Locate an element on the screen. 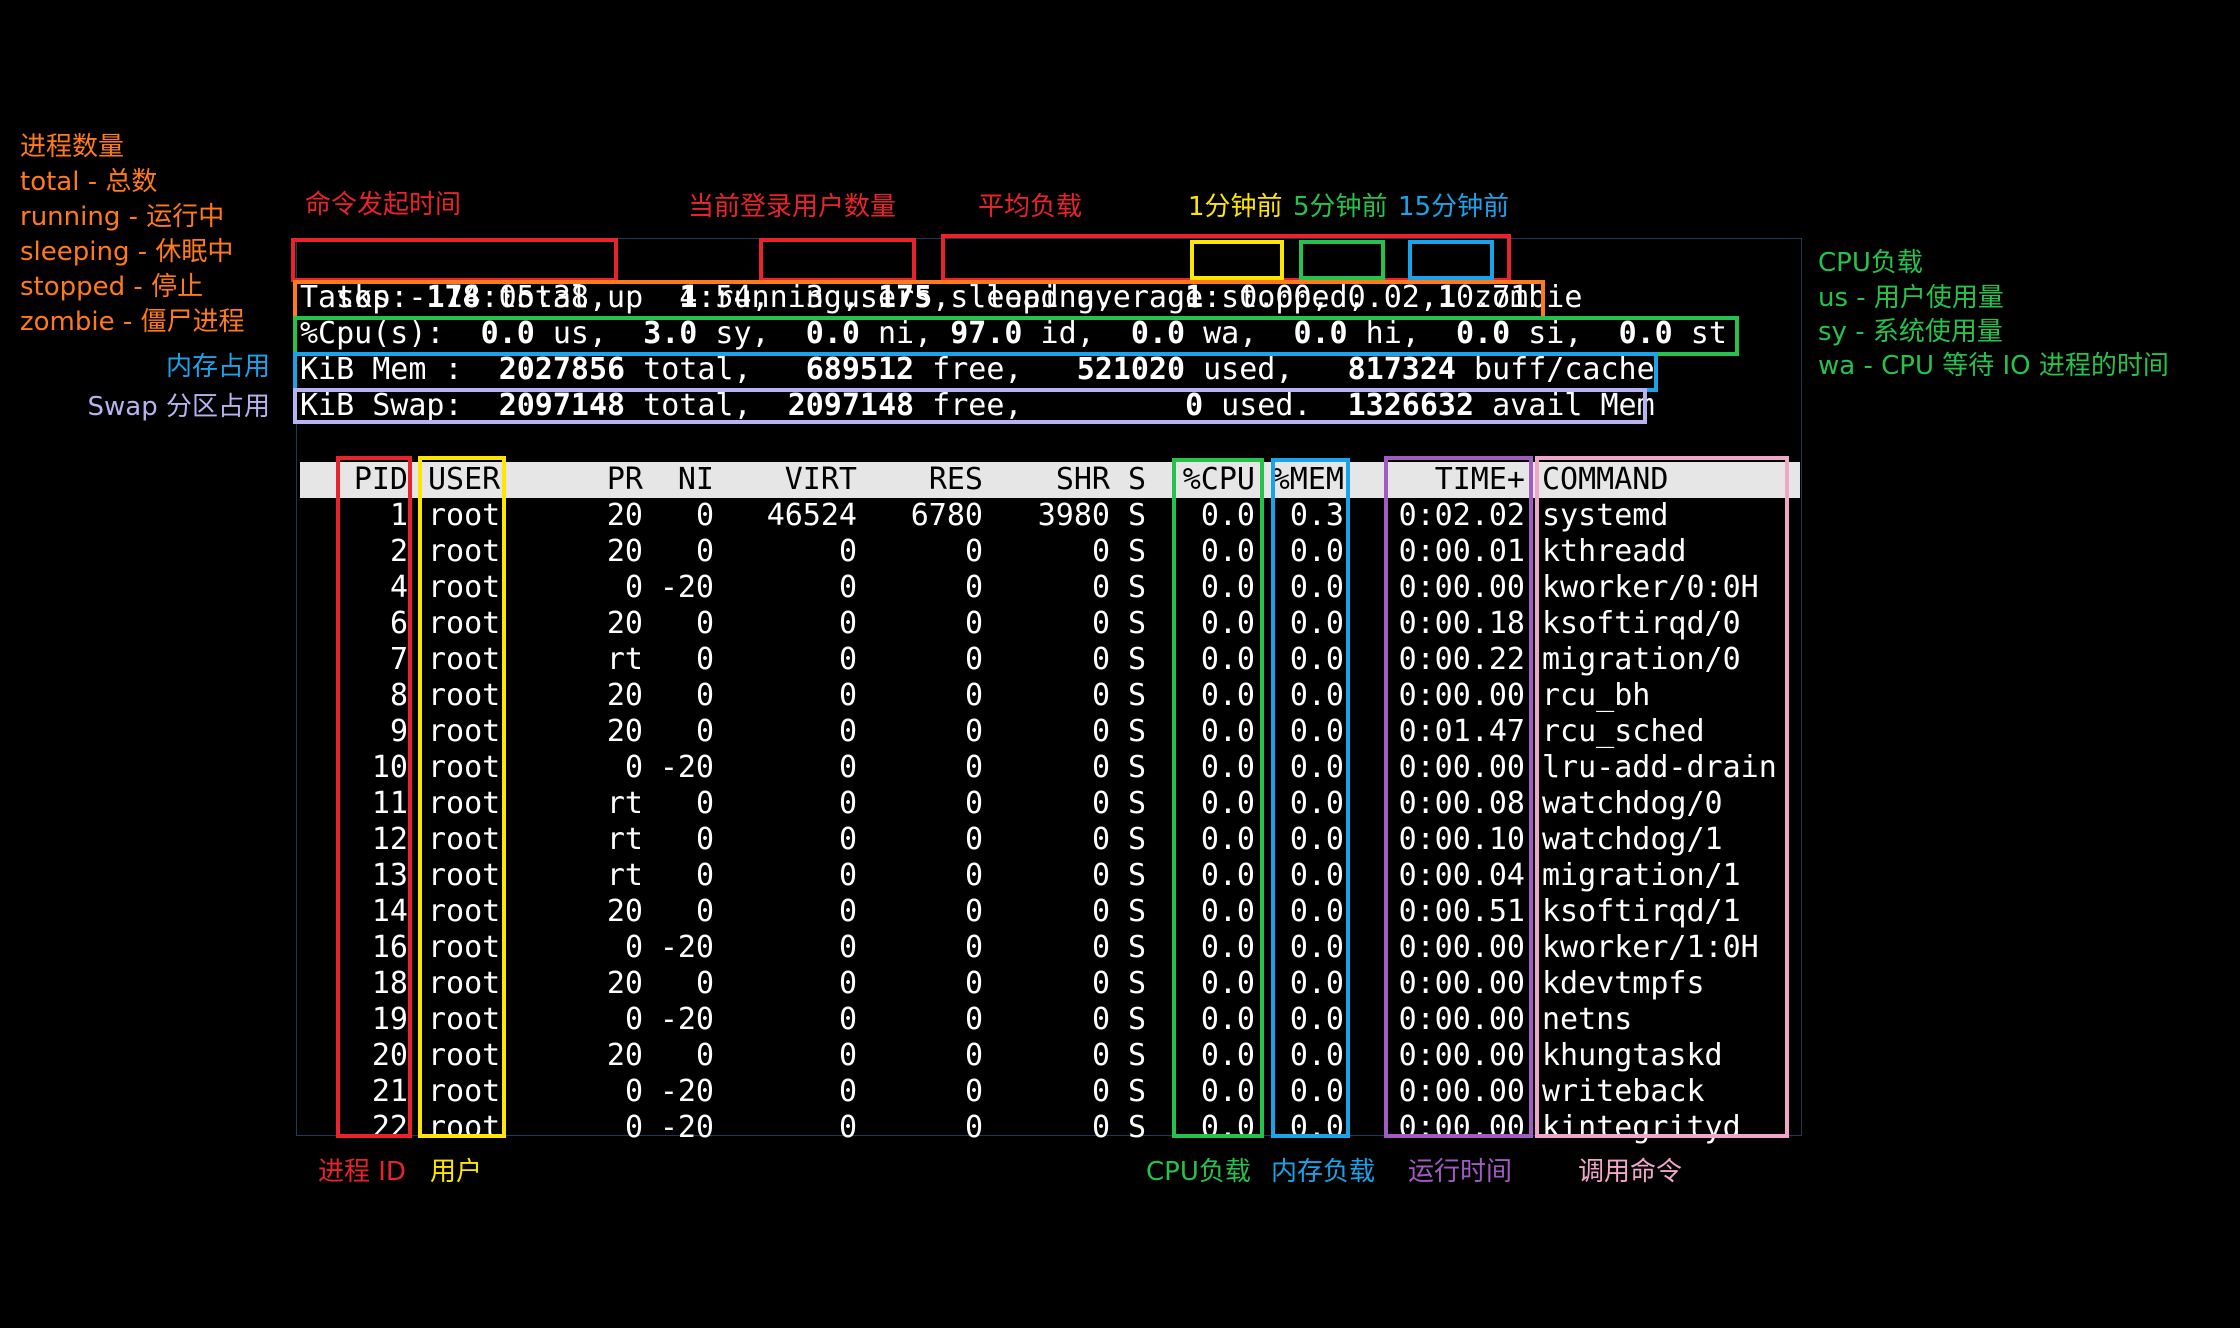 This screenshot has height=1328, width=2240. box-mem-column is located at coordinates (1310, 798).